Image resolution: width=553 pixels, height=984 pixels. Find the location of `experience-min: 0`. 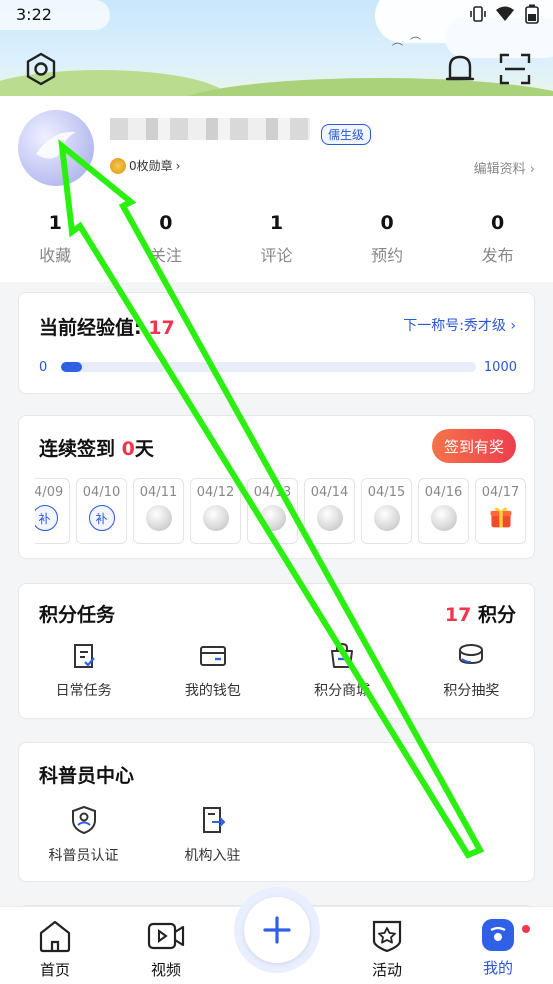

experience-min: 0 is located at coordinates (43, 367).